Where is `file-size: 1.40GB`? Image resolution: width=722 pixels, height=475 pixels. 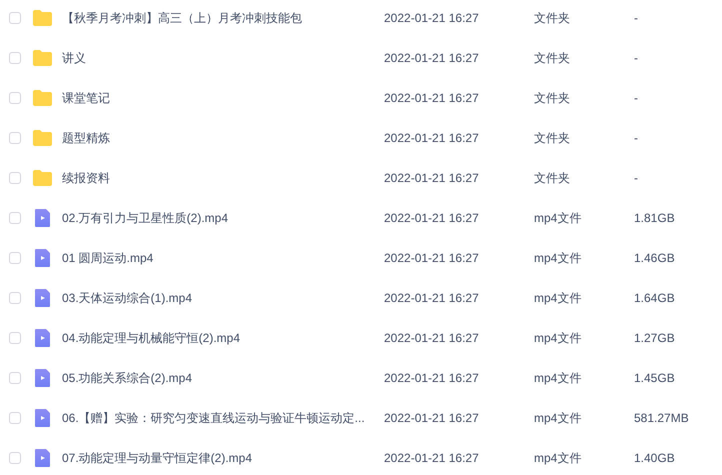 file-size: 1.40GB is located at coordinates (654, 458).